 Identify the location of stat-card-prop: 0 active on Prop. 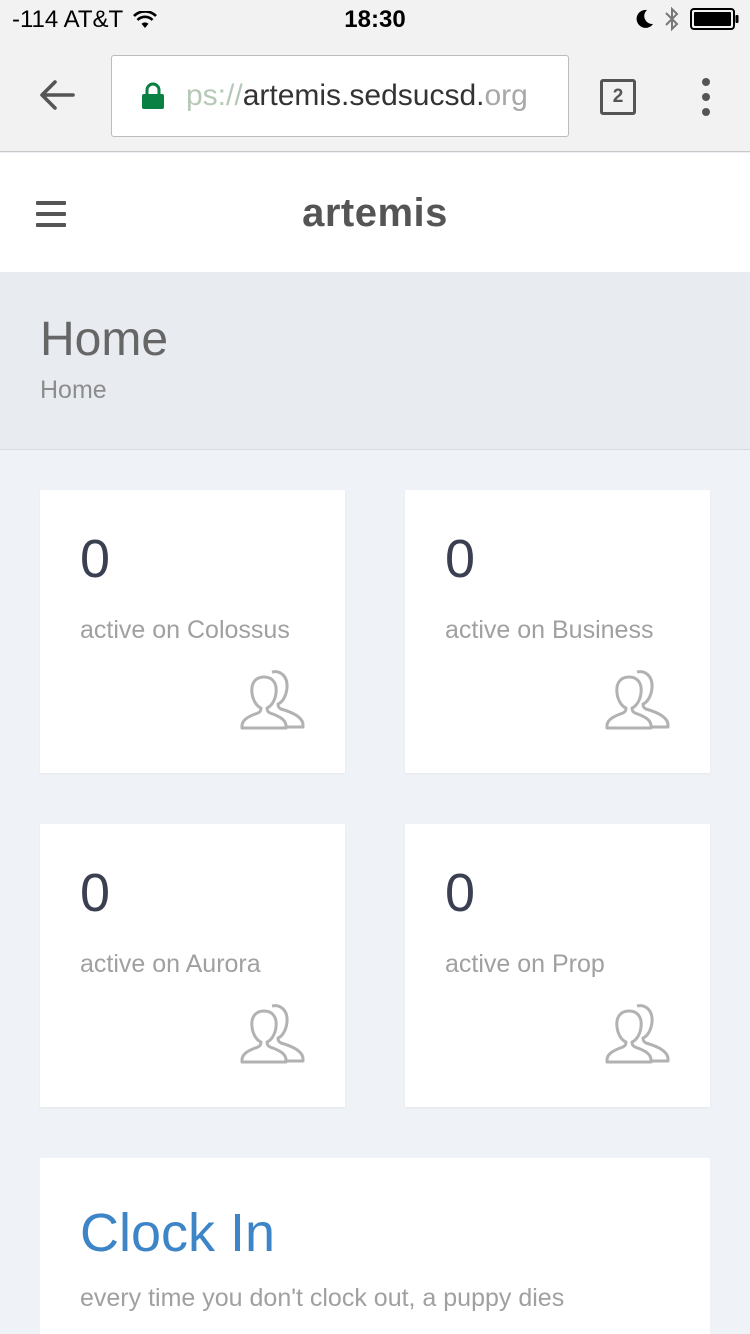
(557, 965).